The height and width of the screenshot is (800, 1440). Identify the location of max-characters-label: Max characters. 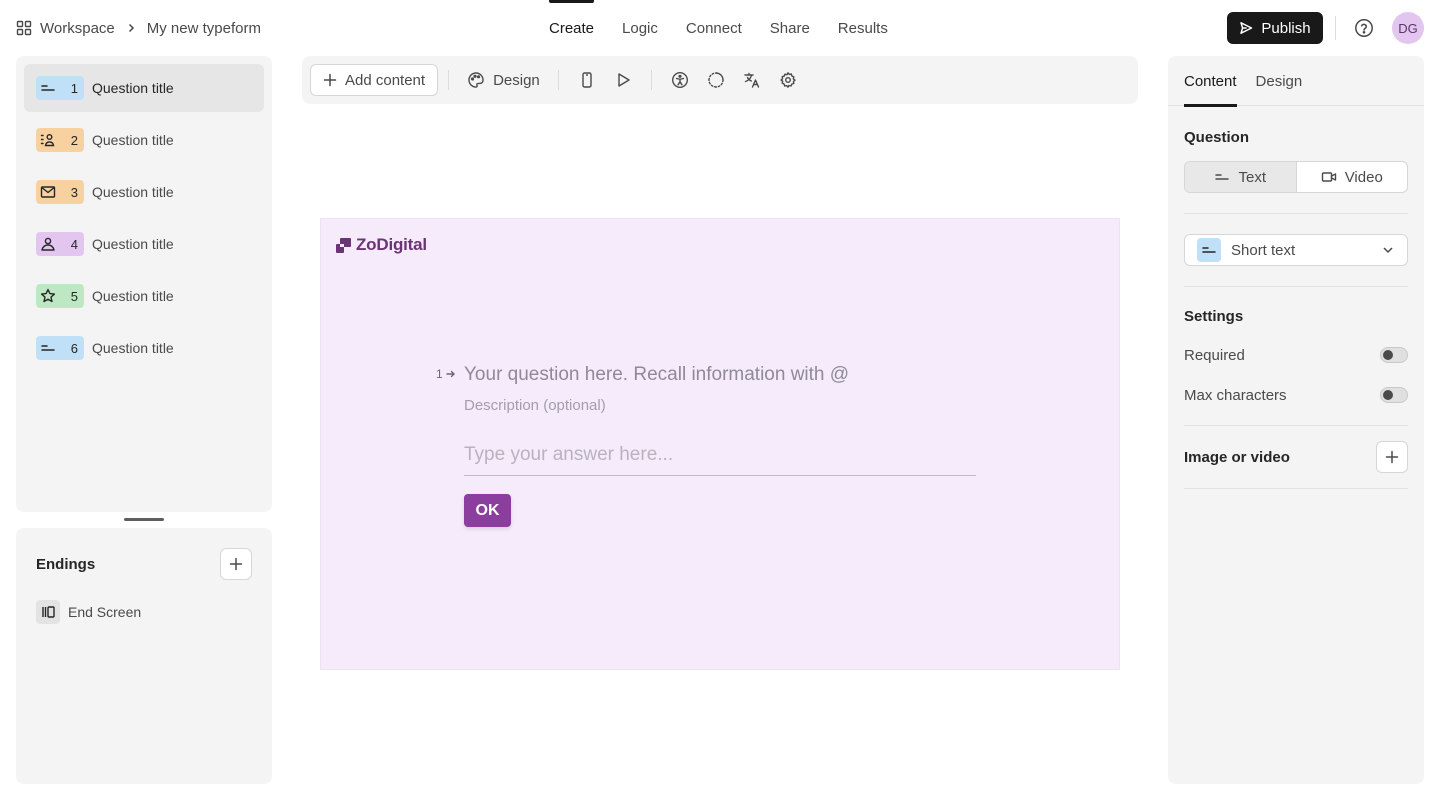
(1235, 395).